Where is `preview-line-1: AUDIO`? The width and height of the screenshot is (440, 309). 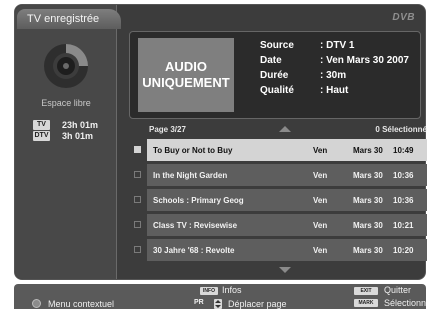
preview-line-1: AUDIO is located at coordinates (186, 66).